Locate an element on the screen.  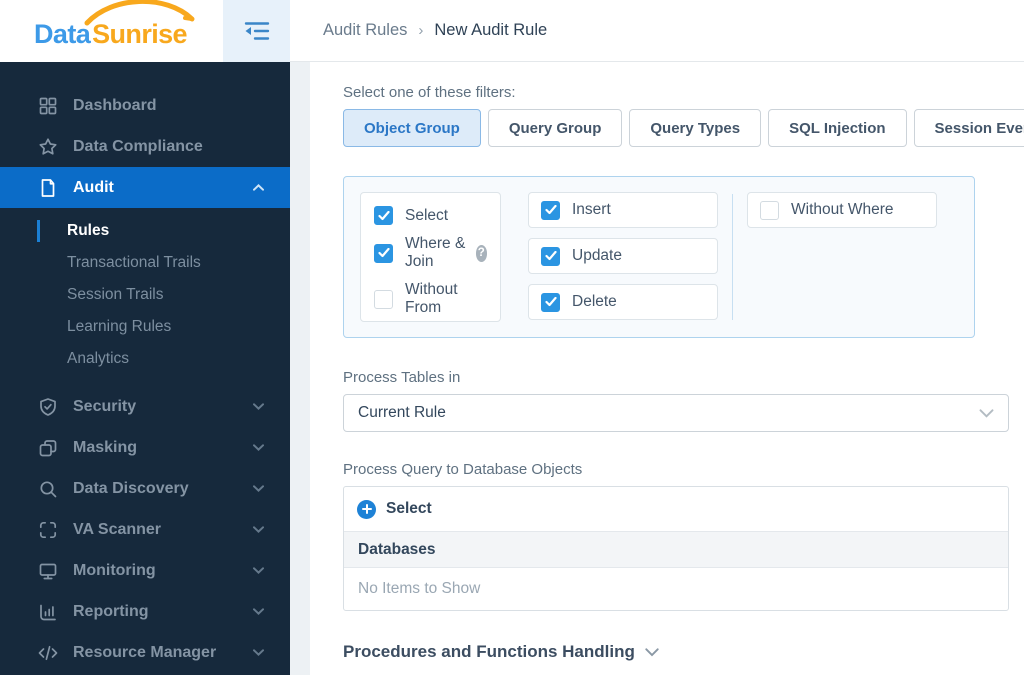
sidebar-item-data-discovery: Data Discovery is located at coordinates (145, 488).